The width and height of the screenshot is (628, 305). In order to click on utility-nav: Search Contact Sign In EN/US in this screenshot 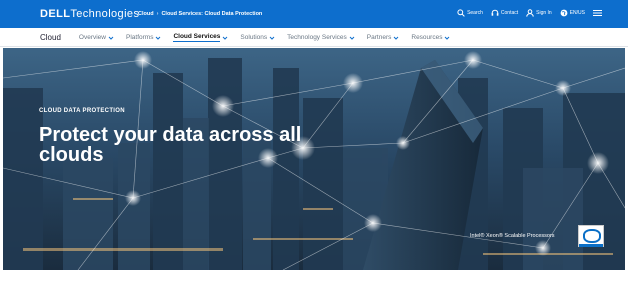, I will do `click(529, 13)`.